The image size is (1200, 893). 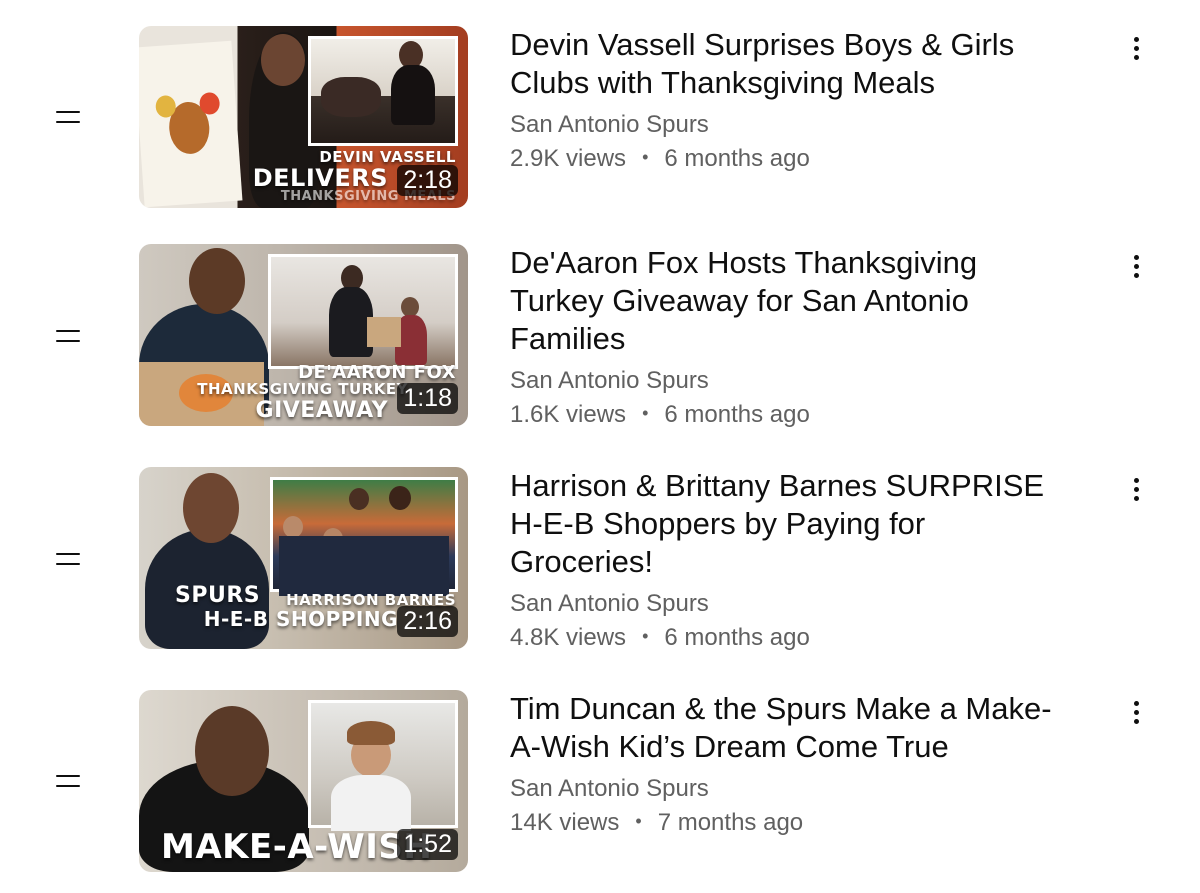 What do you see at coordinates (427, 621) in the screenshot?
I see `duration-badge: 2:16` at bounding box center [427, 621].